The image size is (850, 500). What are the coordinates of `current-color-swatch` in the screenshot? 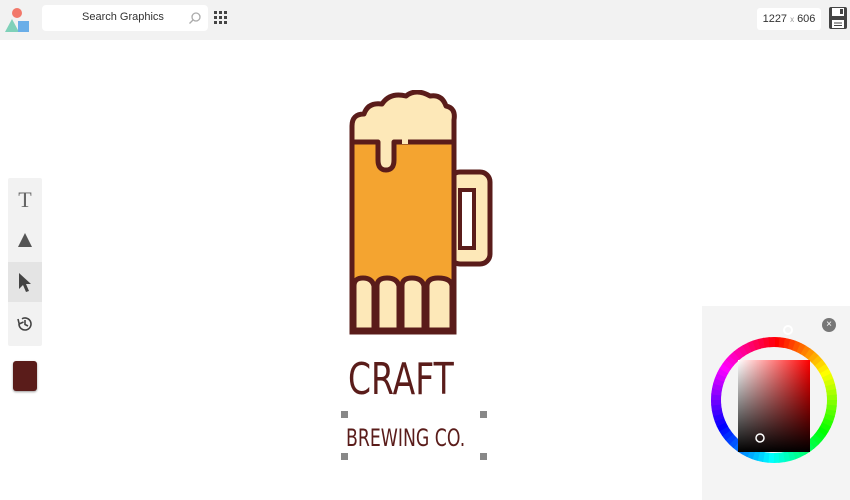 It's located at (25, 376).